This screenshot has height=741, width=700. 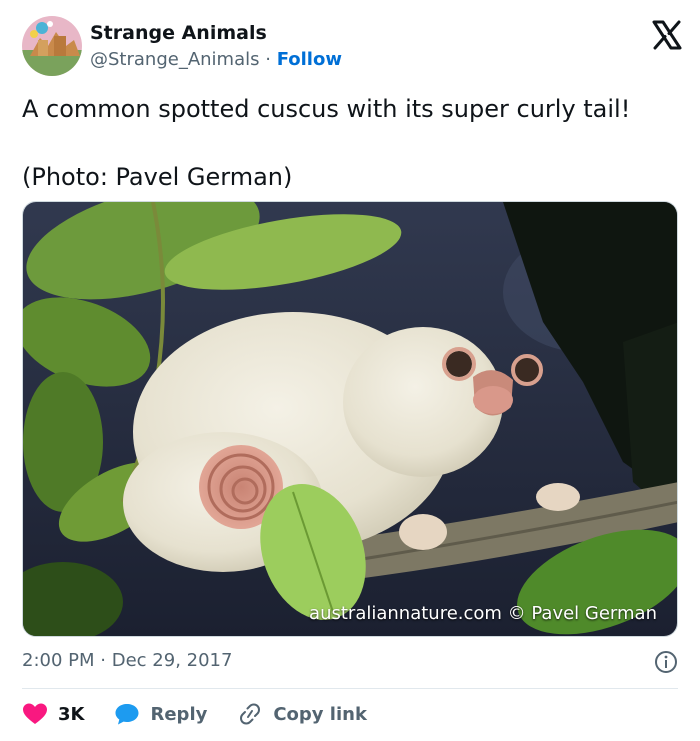 I want to click on divider, so click(x=350, y=688).